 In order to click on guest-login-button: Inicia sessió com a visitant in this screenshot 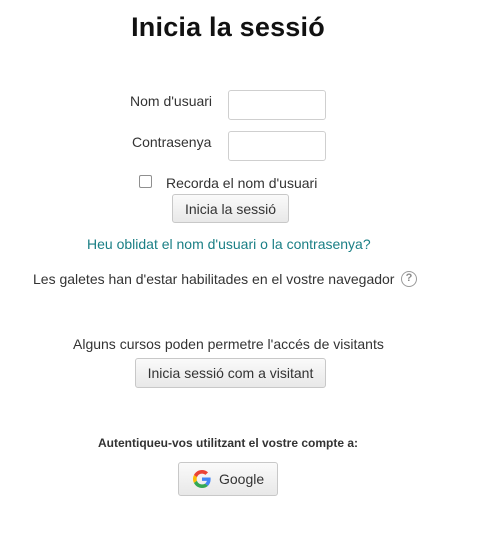, I will do `click(230, 373)`.